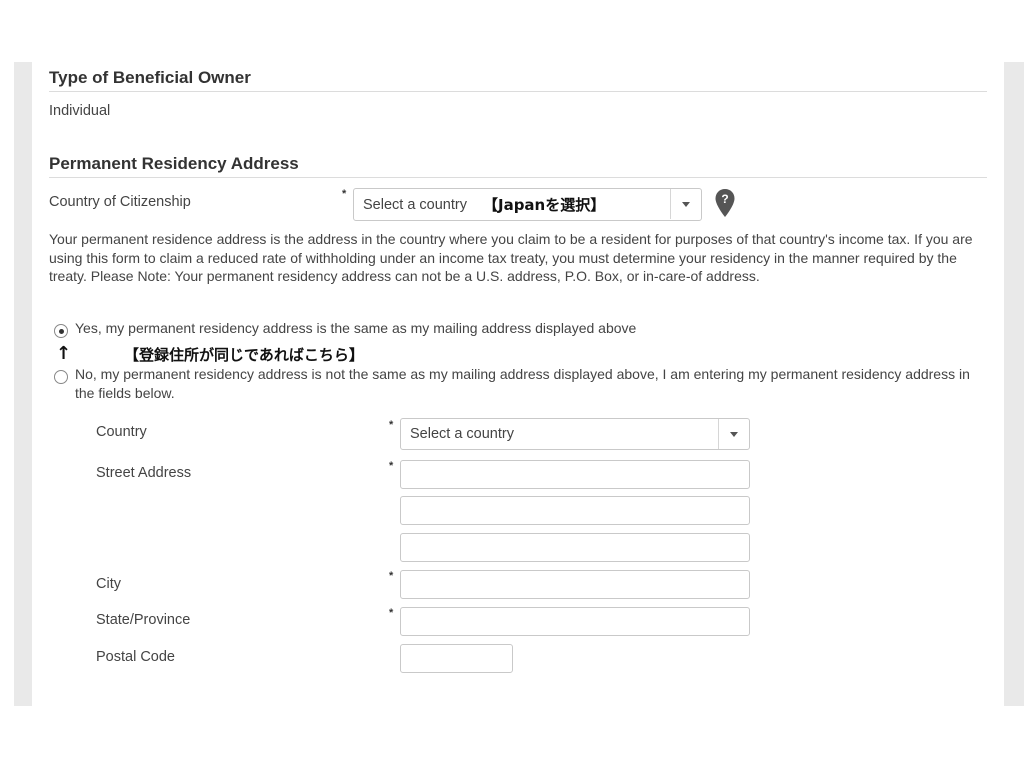 The width and height of the screenshot is (1024, 768). Describe the element at coordinates (121, 432) in the screenshot. I see `country-label: Country` at that location.